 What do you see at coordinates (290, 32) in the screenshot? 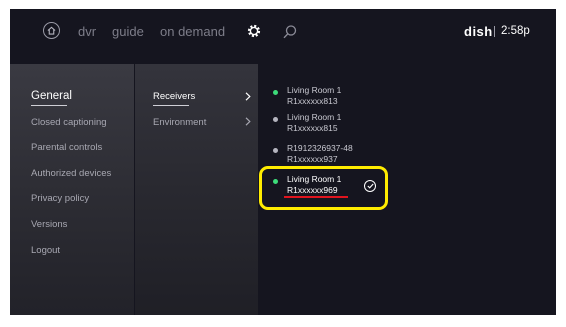
I see `search-icon` at bounding box center [290, 32].